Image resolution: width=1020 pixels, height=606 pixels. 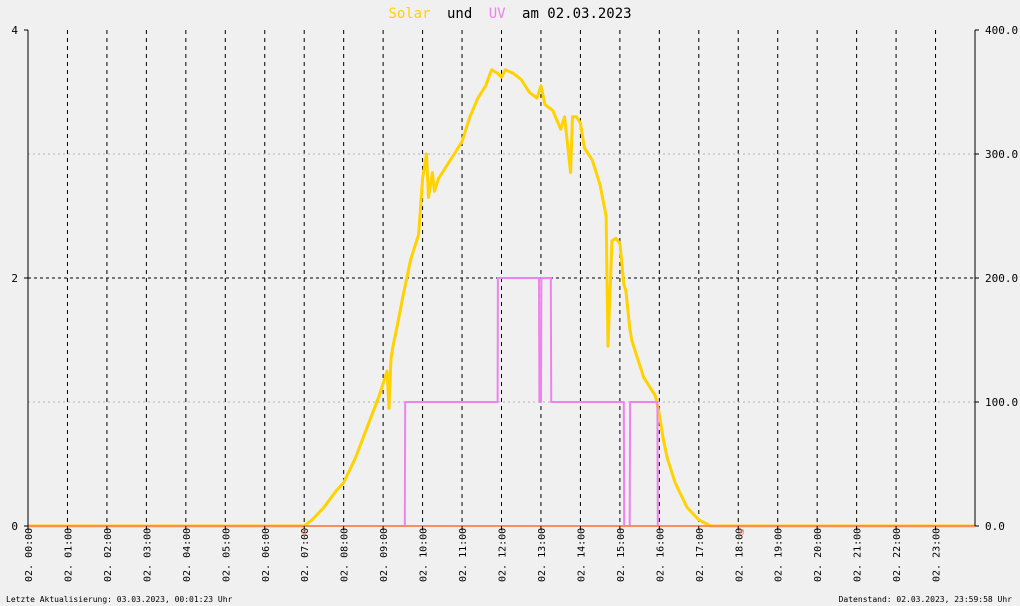 What do you see at coordinates (1001, 278) in the screenshot?
I see `right-tick-label: 200.0` at bounding box center [1001, 278].